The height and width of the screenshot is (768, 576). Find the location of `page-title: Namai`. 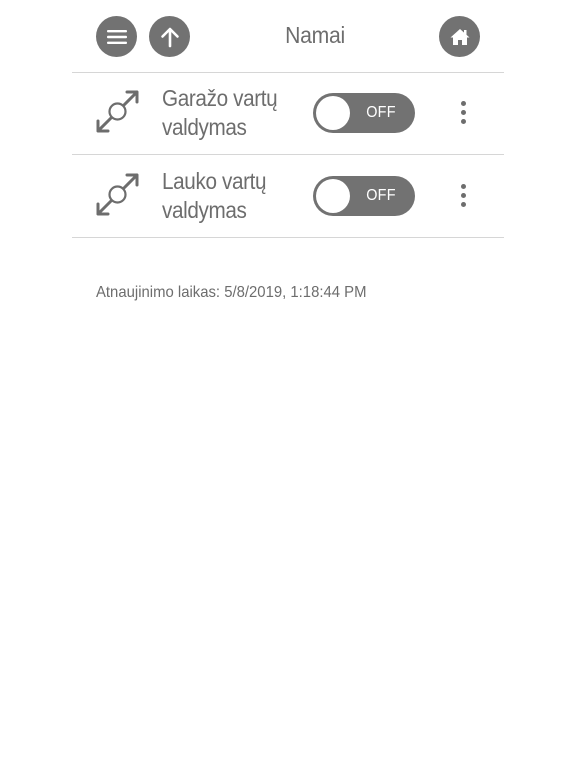

page-title: Namai is located at coordinates (315, 35).